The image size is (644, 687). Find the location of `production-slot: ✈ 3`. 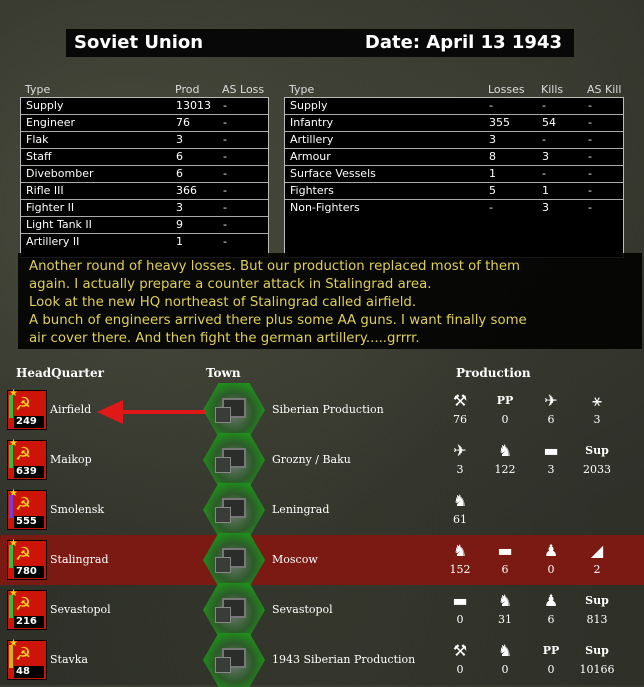

production-slot: ✈ 3 is located at coordinates (460, 461).